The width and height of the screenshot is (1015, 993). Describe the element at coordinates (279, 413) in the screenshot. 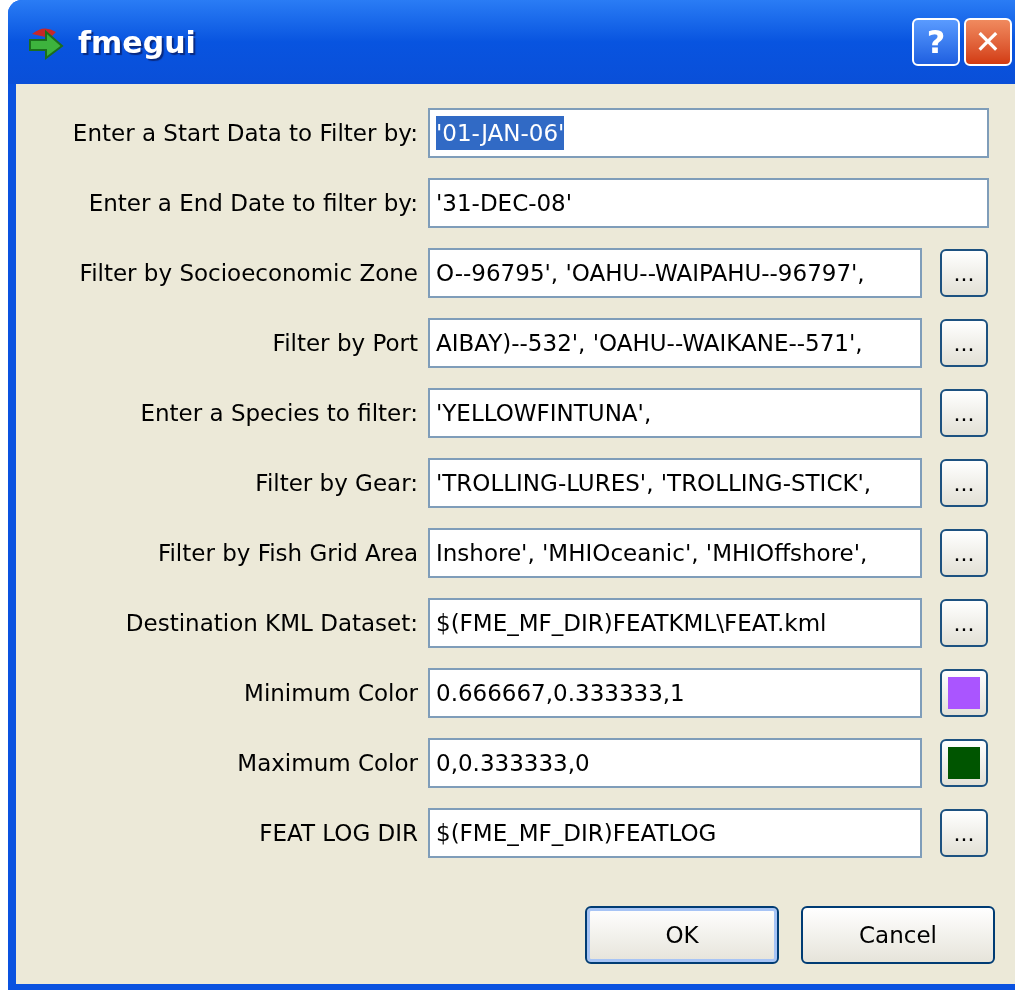

I see `field-label: Enter a Species to filter:` at that location.